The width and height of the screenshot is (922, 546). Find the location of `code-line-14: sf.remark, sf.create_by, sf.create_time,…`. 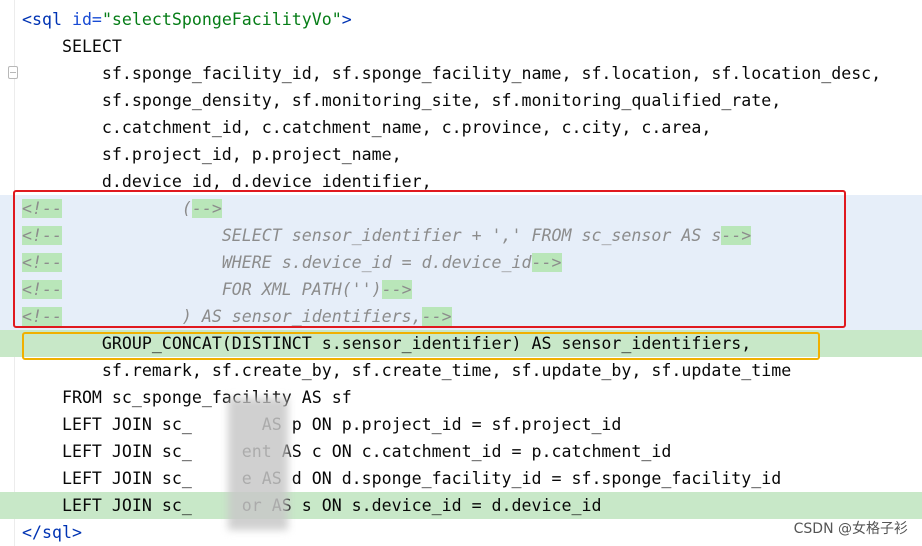

code-line-14: sf.remark, sf.create_by, sf.create_time,… is located at coordinates (461, 370).